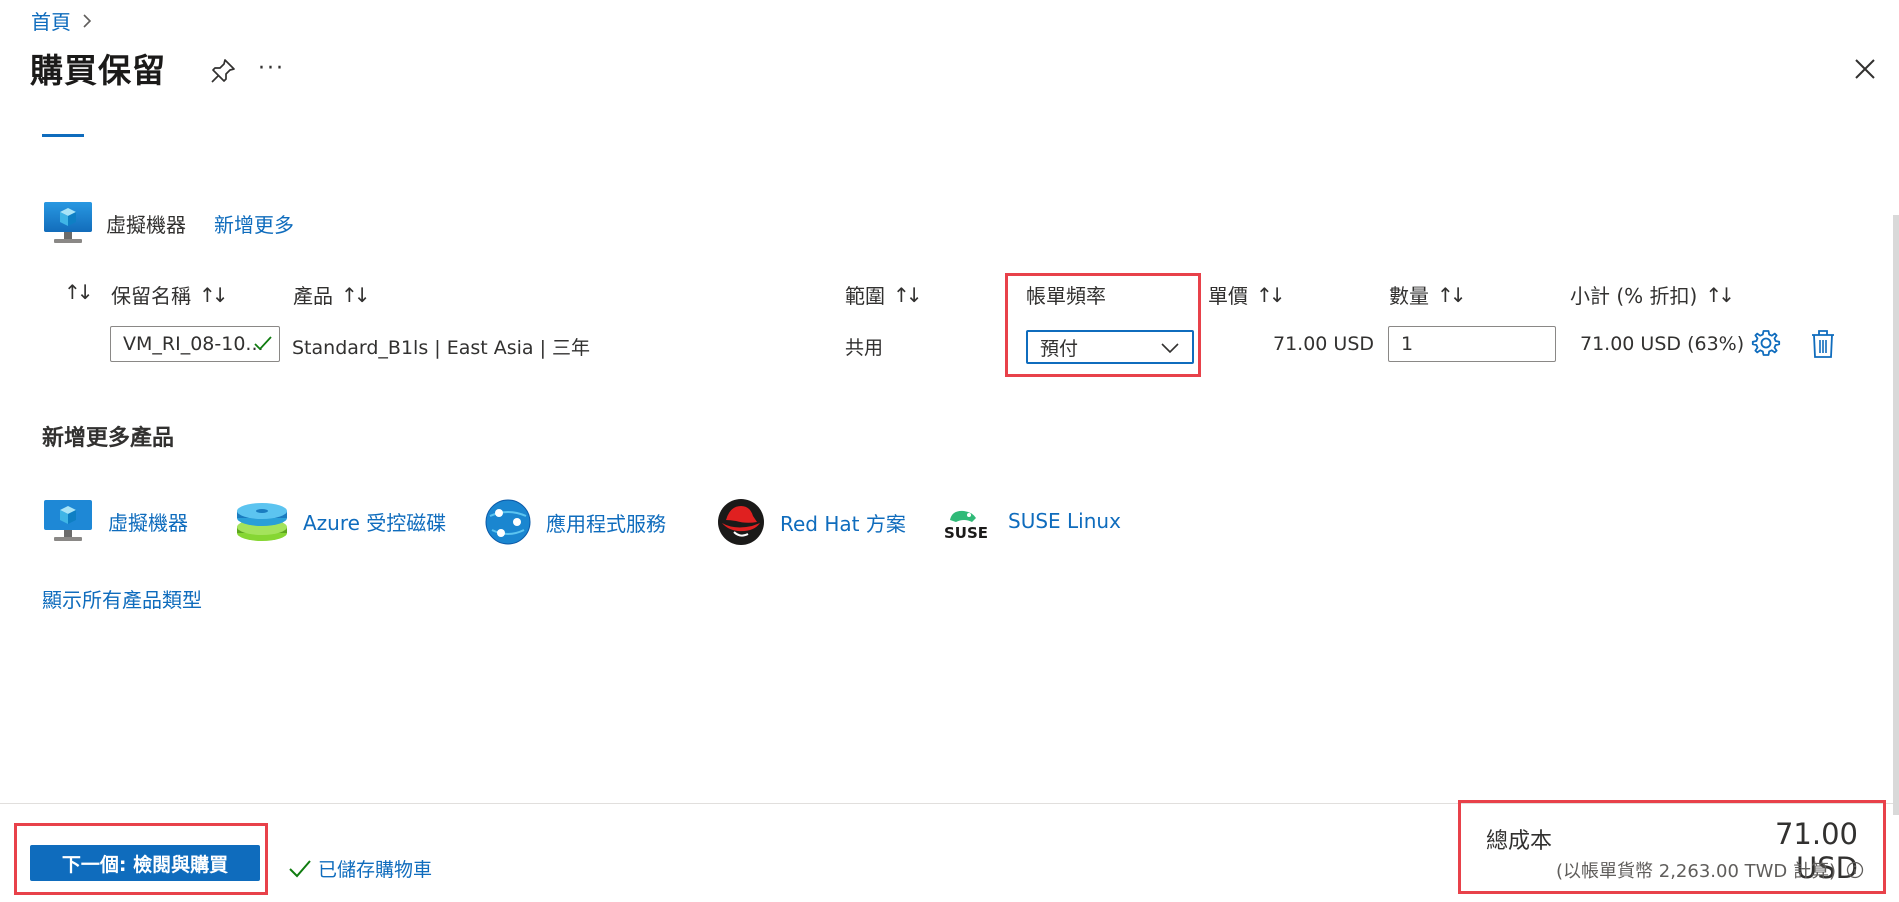  I want to click on more-options-icon: ···, so click(271, 68).